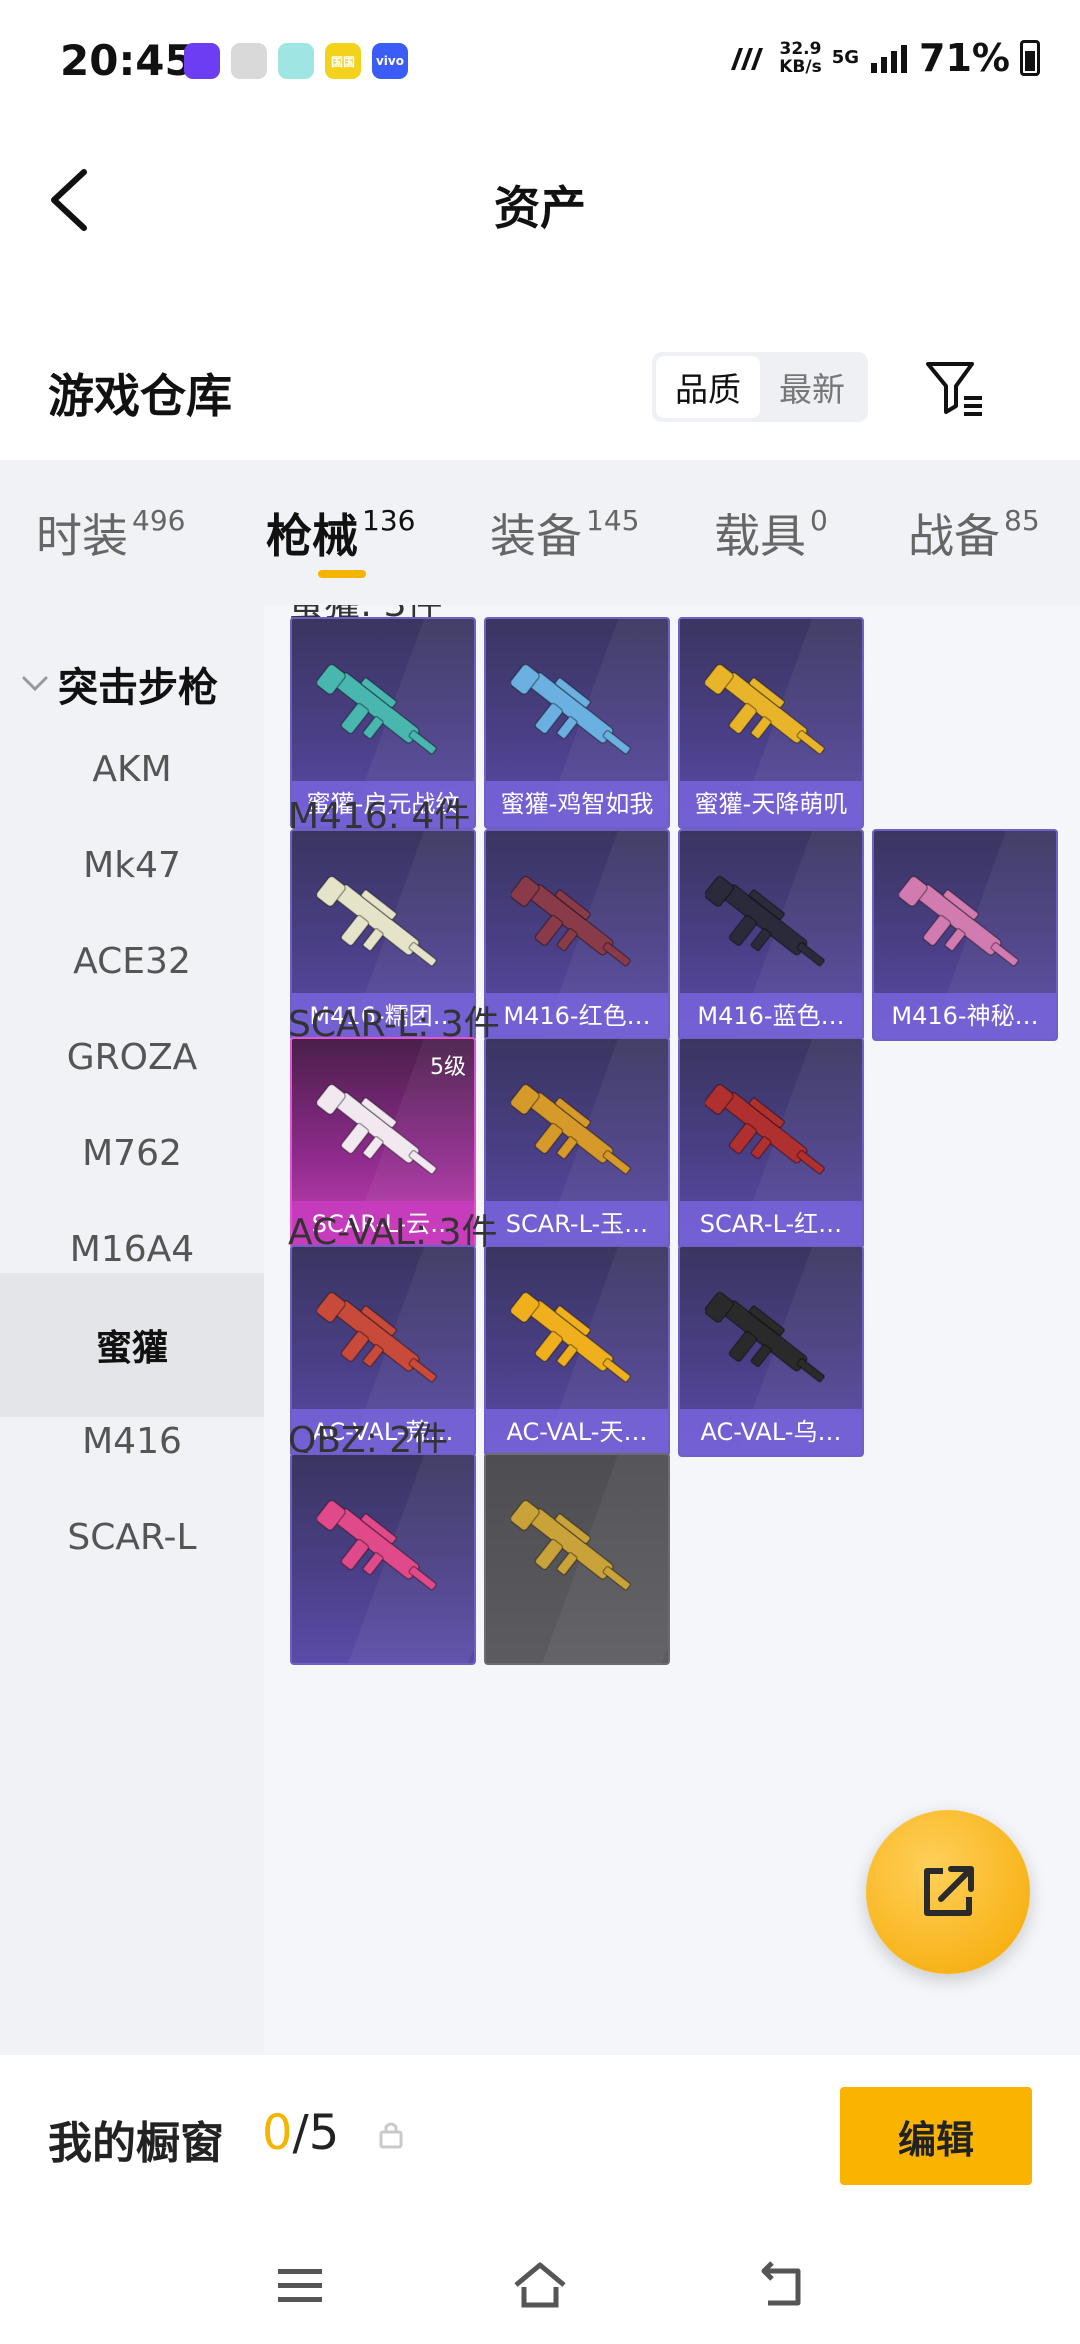  I want to click on tab-count: 496, so click(159, 520).